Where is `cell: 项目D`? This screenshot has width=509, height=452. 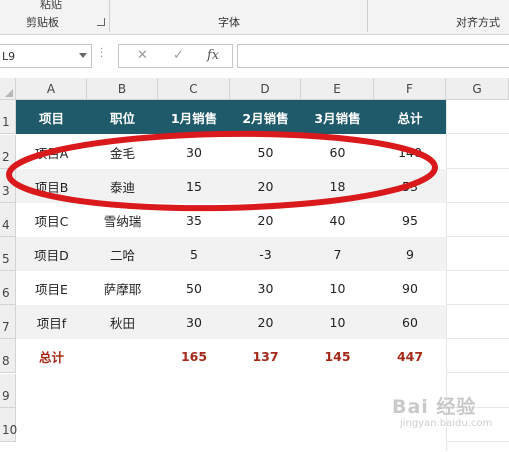 cell: 项目D is located at coordinates (51, 254).